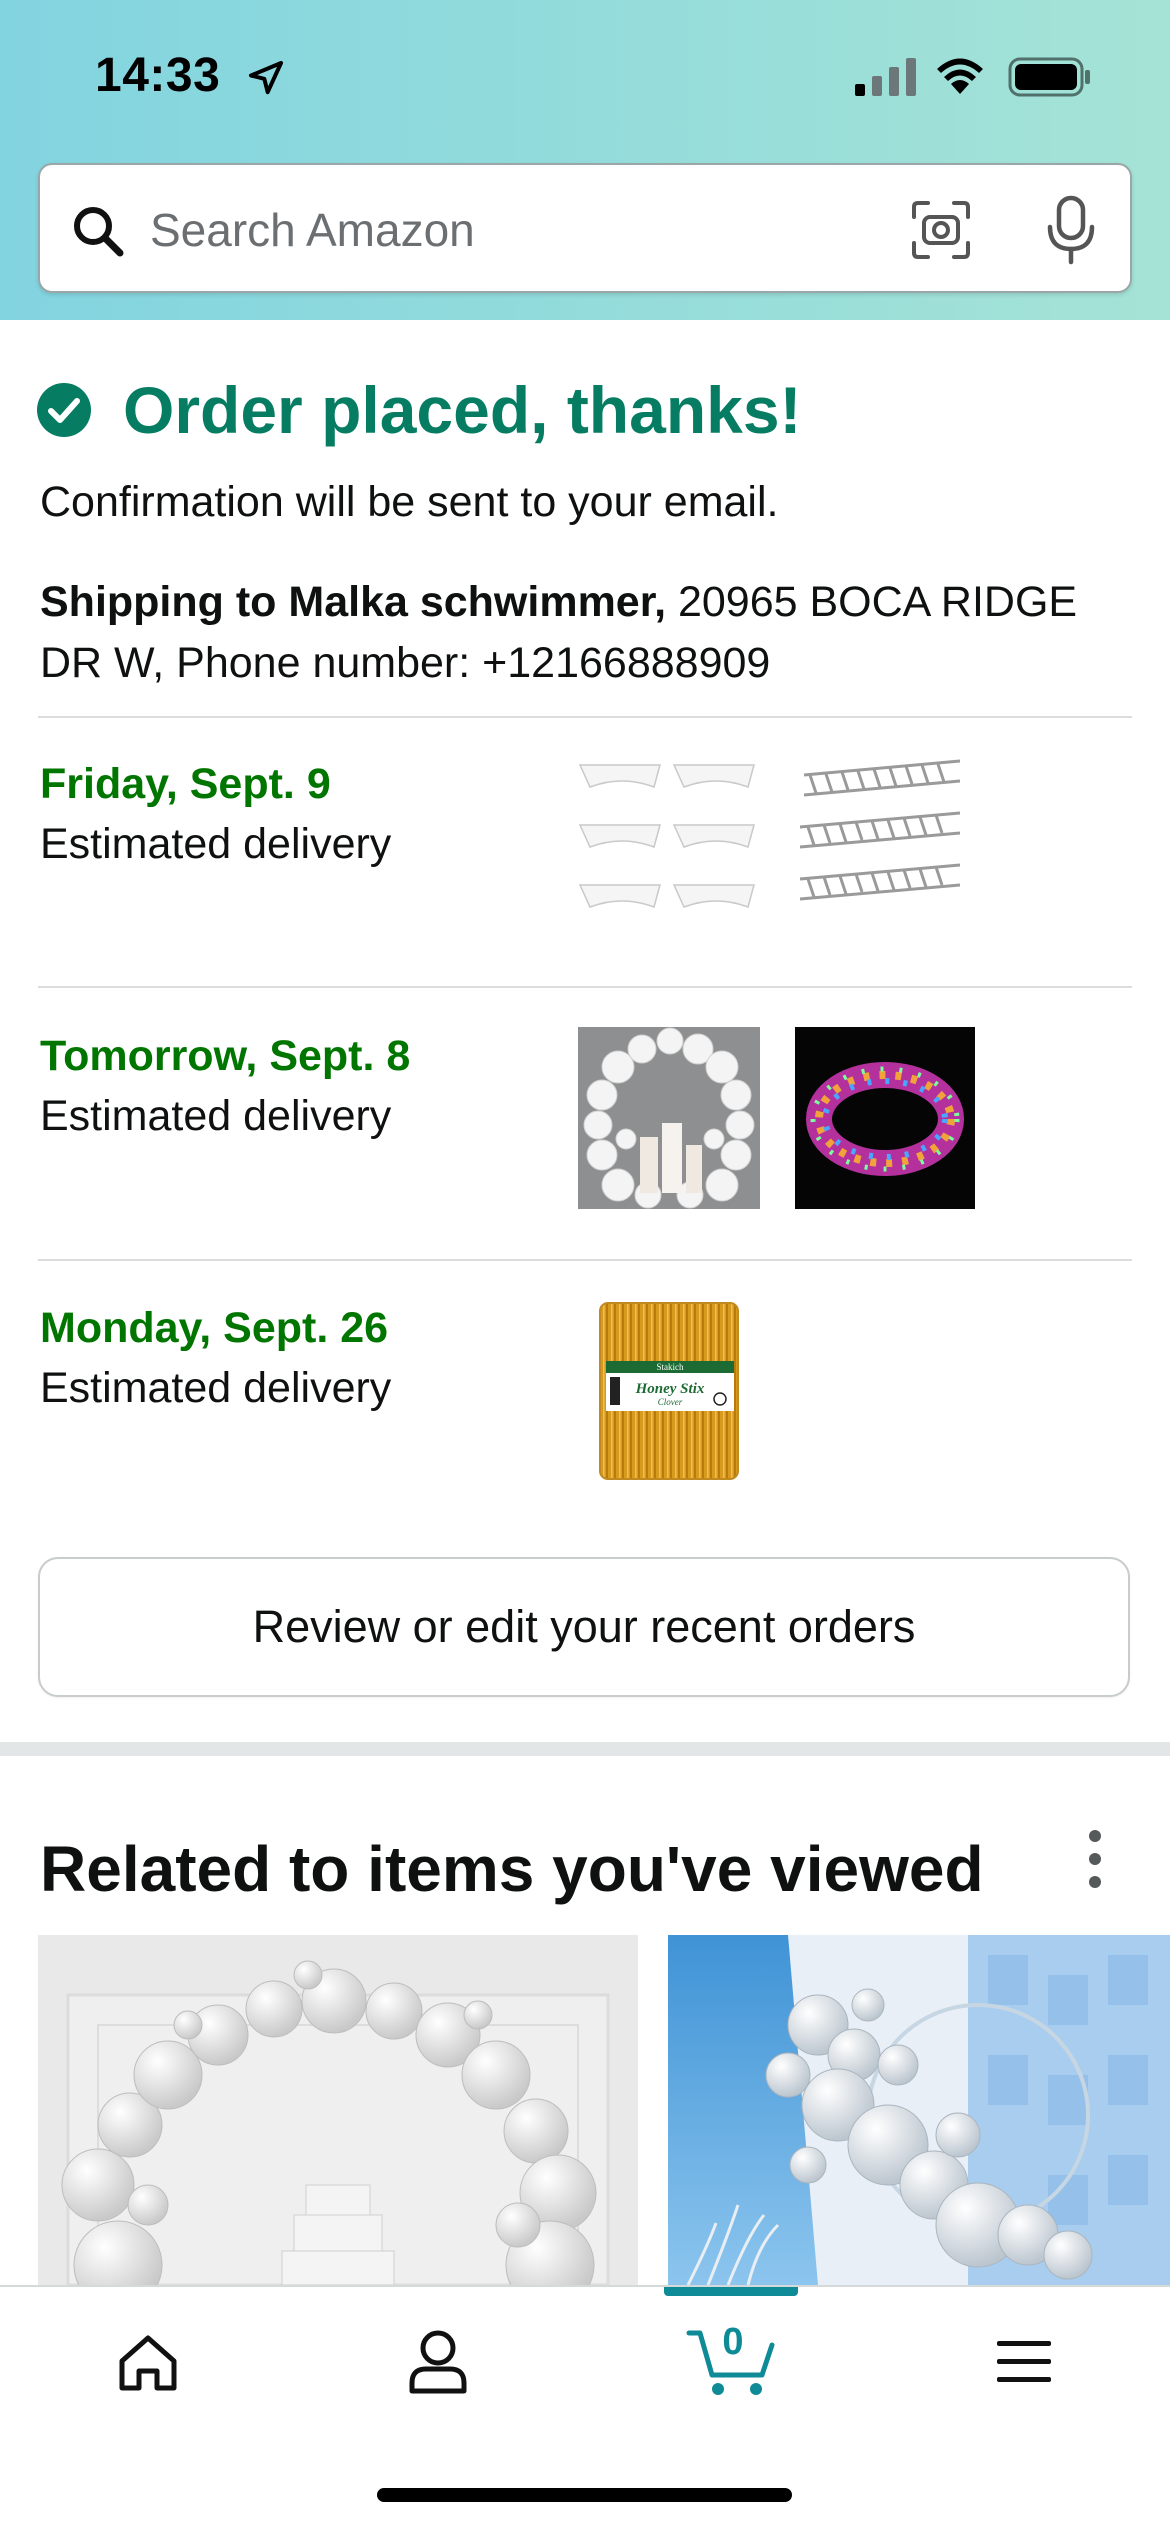 This screenshot has width=1170, height=2532. I want to click on nav-menu-button, so click(1025, 2357).